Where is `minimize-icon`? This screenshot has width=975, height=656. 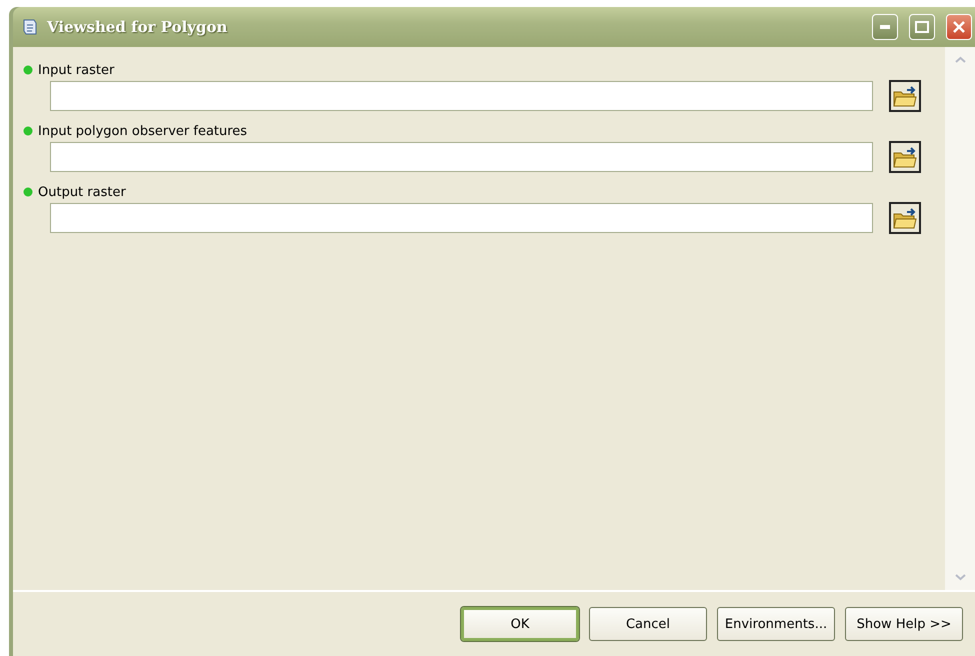 minimize-icon is located at coordinates (885, 27).